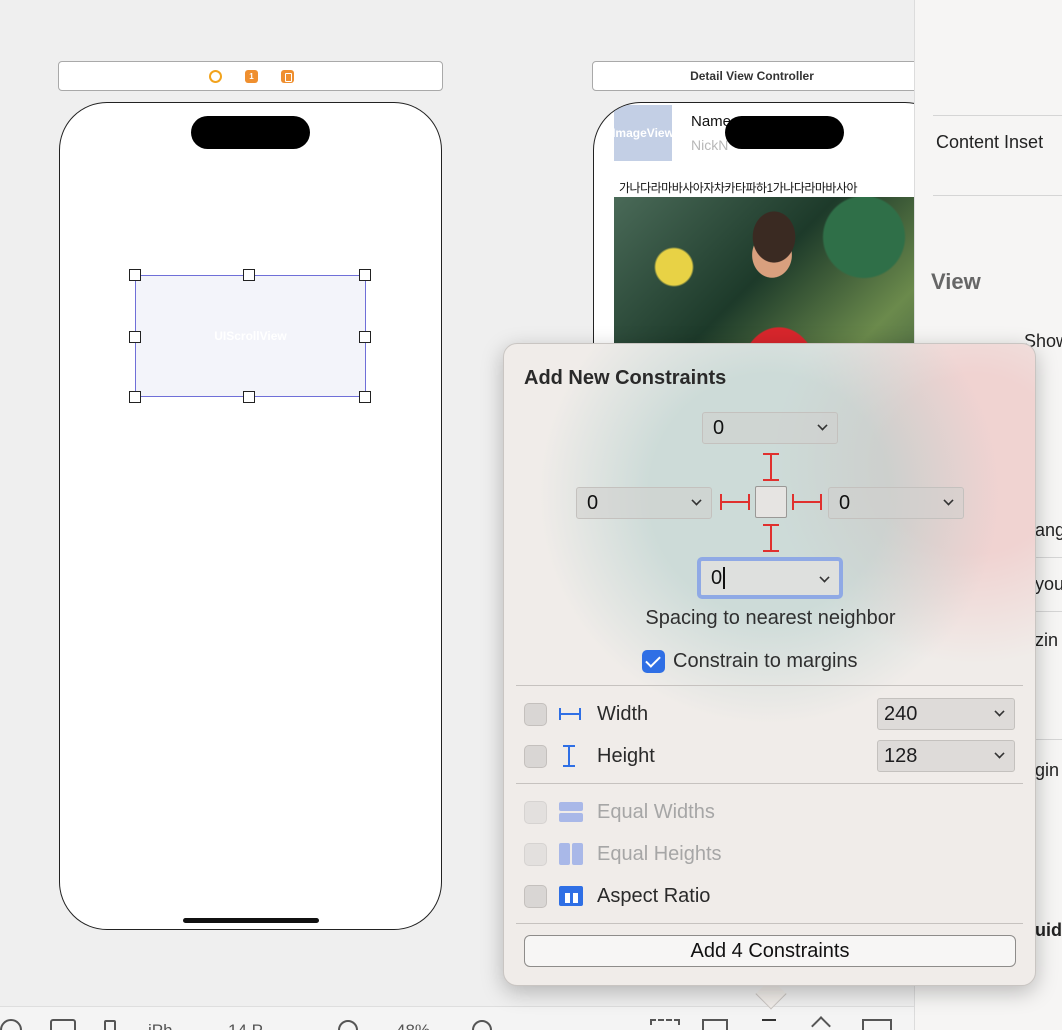 The width and height of the screenshot is (1062, 1030). What do you see at coordinates (656, 811) in the screenshot?
I see `equal-widths-label: Equal Widths` at bounding box center [656, 811].